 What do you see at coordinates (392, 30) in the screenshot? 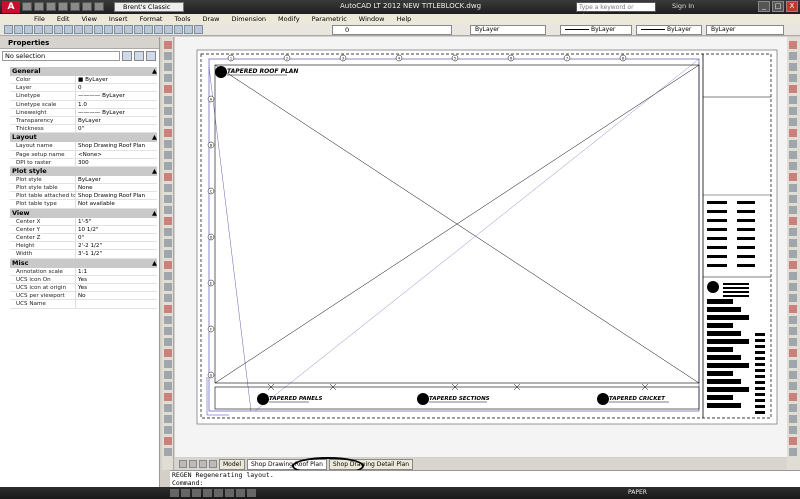
I see `layer-dropdown: 0` at bounding box center [392, 30].